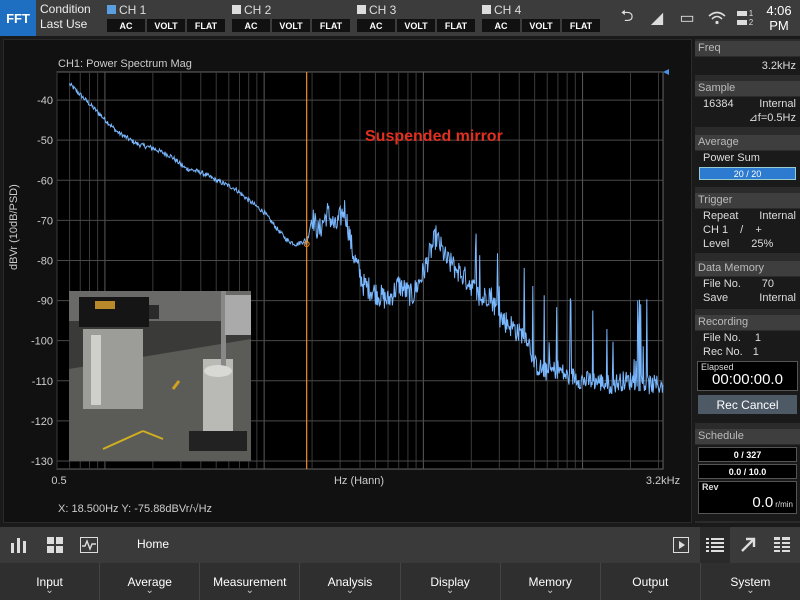 The width and height of the screenshot is (800, 600). Describe the element at coordinates (747, 454) in the screenshot. I see `schedule-count: 0 / 327` at that location.